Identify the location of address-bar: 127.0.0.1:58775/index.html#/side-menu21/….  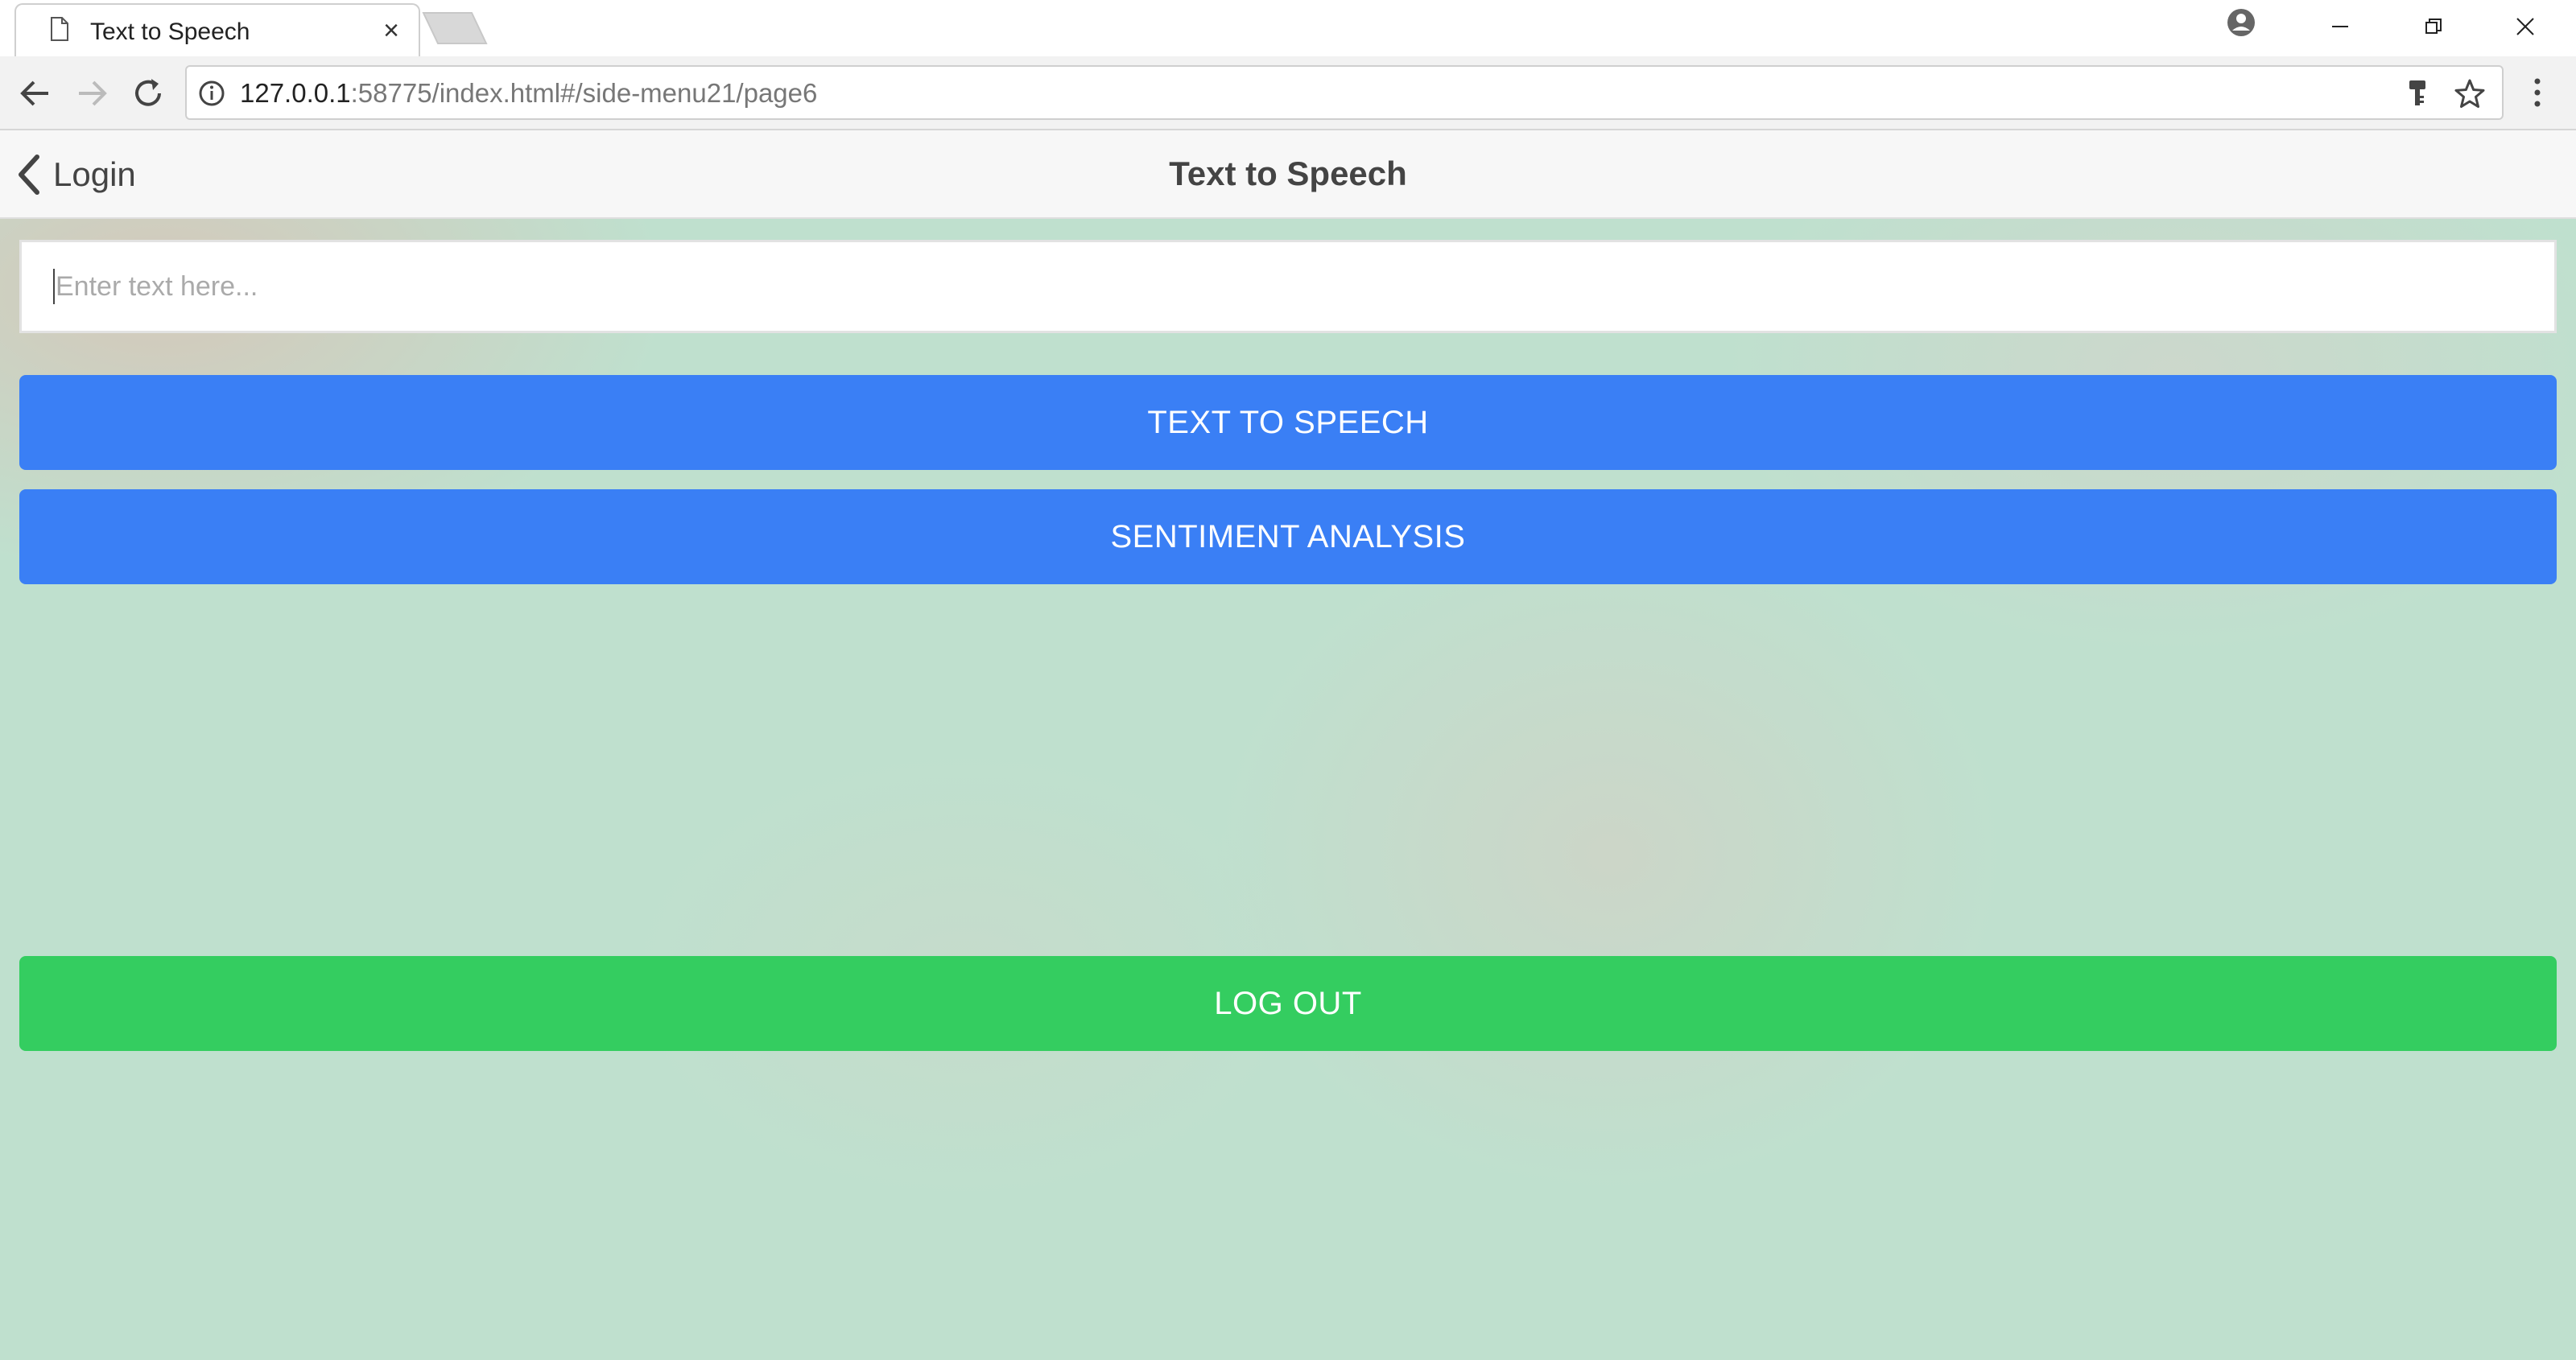
(1344, 92).